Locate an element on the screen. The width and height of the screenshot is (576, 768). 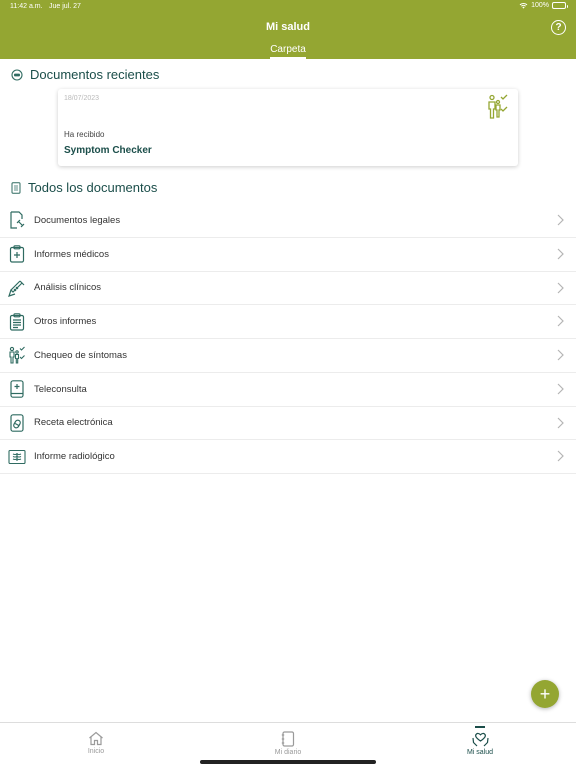
tab-carpeta: Carpeta is located at coordinates (288, 51).